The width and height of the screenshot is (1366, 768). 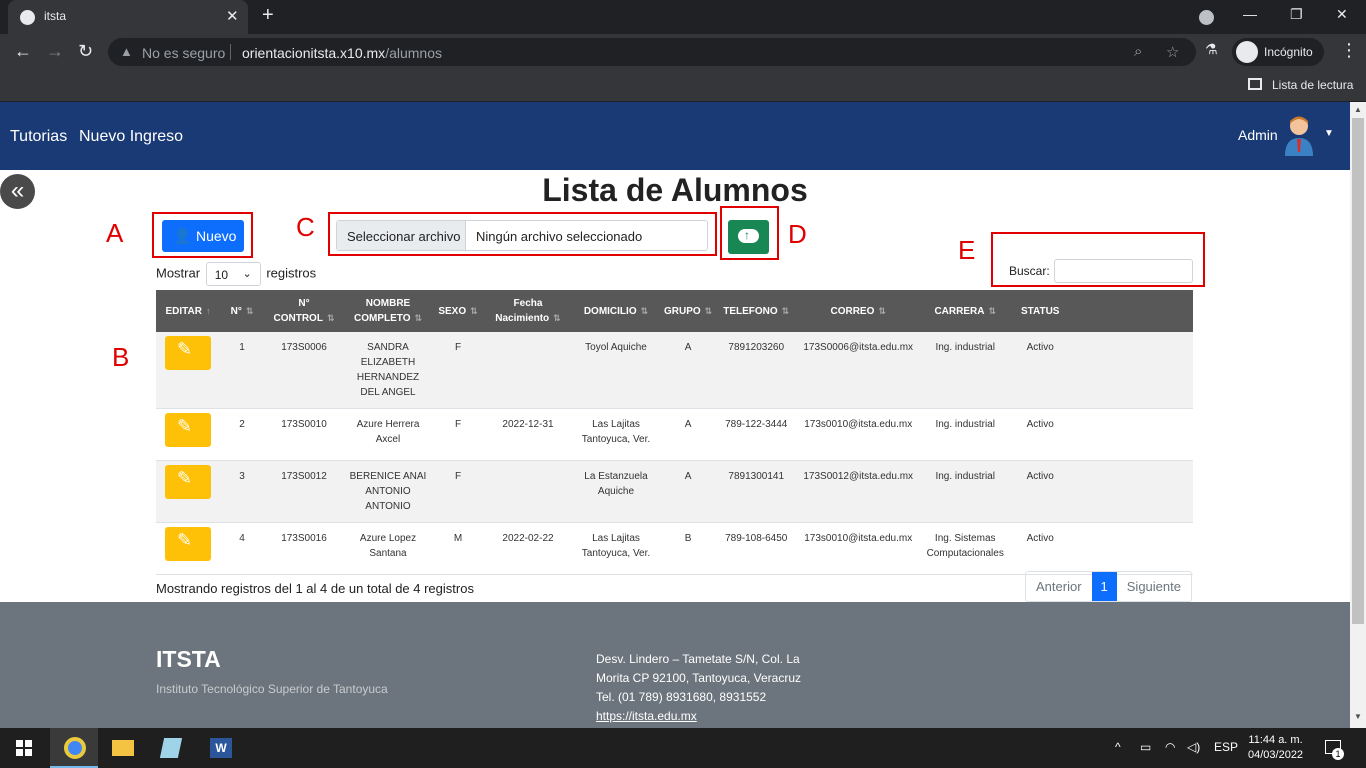 I want to click on cell-nombre: BERENICE ANAI ANTONIO ANTONIO, so click(x=388, y=491).